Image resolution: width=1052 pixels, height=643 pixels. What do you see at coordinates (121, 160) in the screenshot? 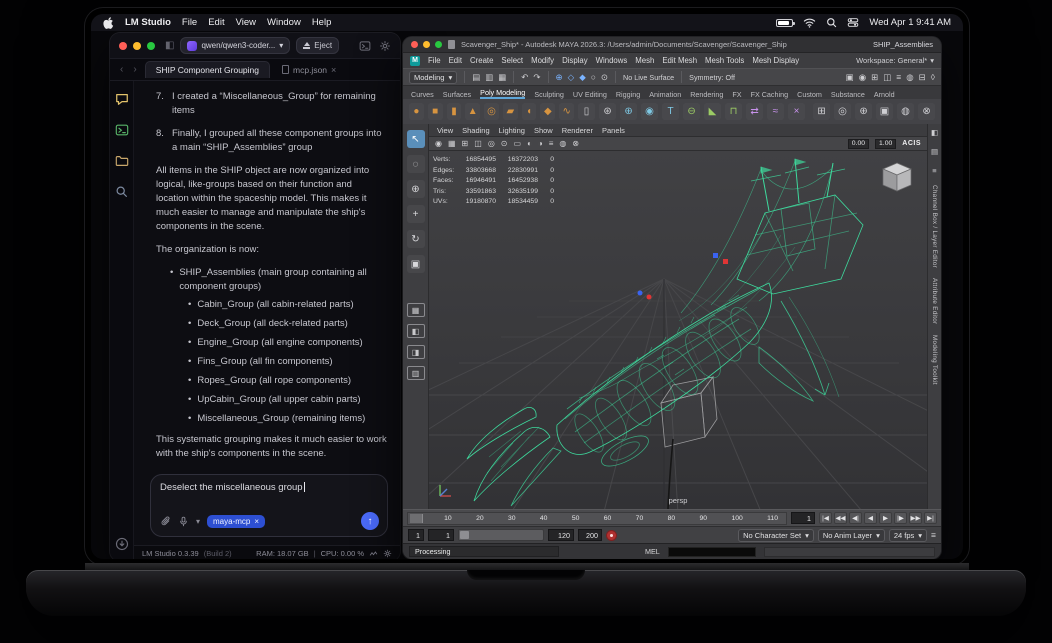
I see `sidebar-item-models-folder` at bounding box center [121, 160].